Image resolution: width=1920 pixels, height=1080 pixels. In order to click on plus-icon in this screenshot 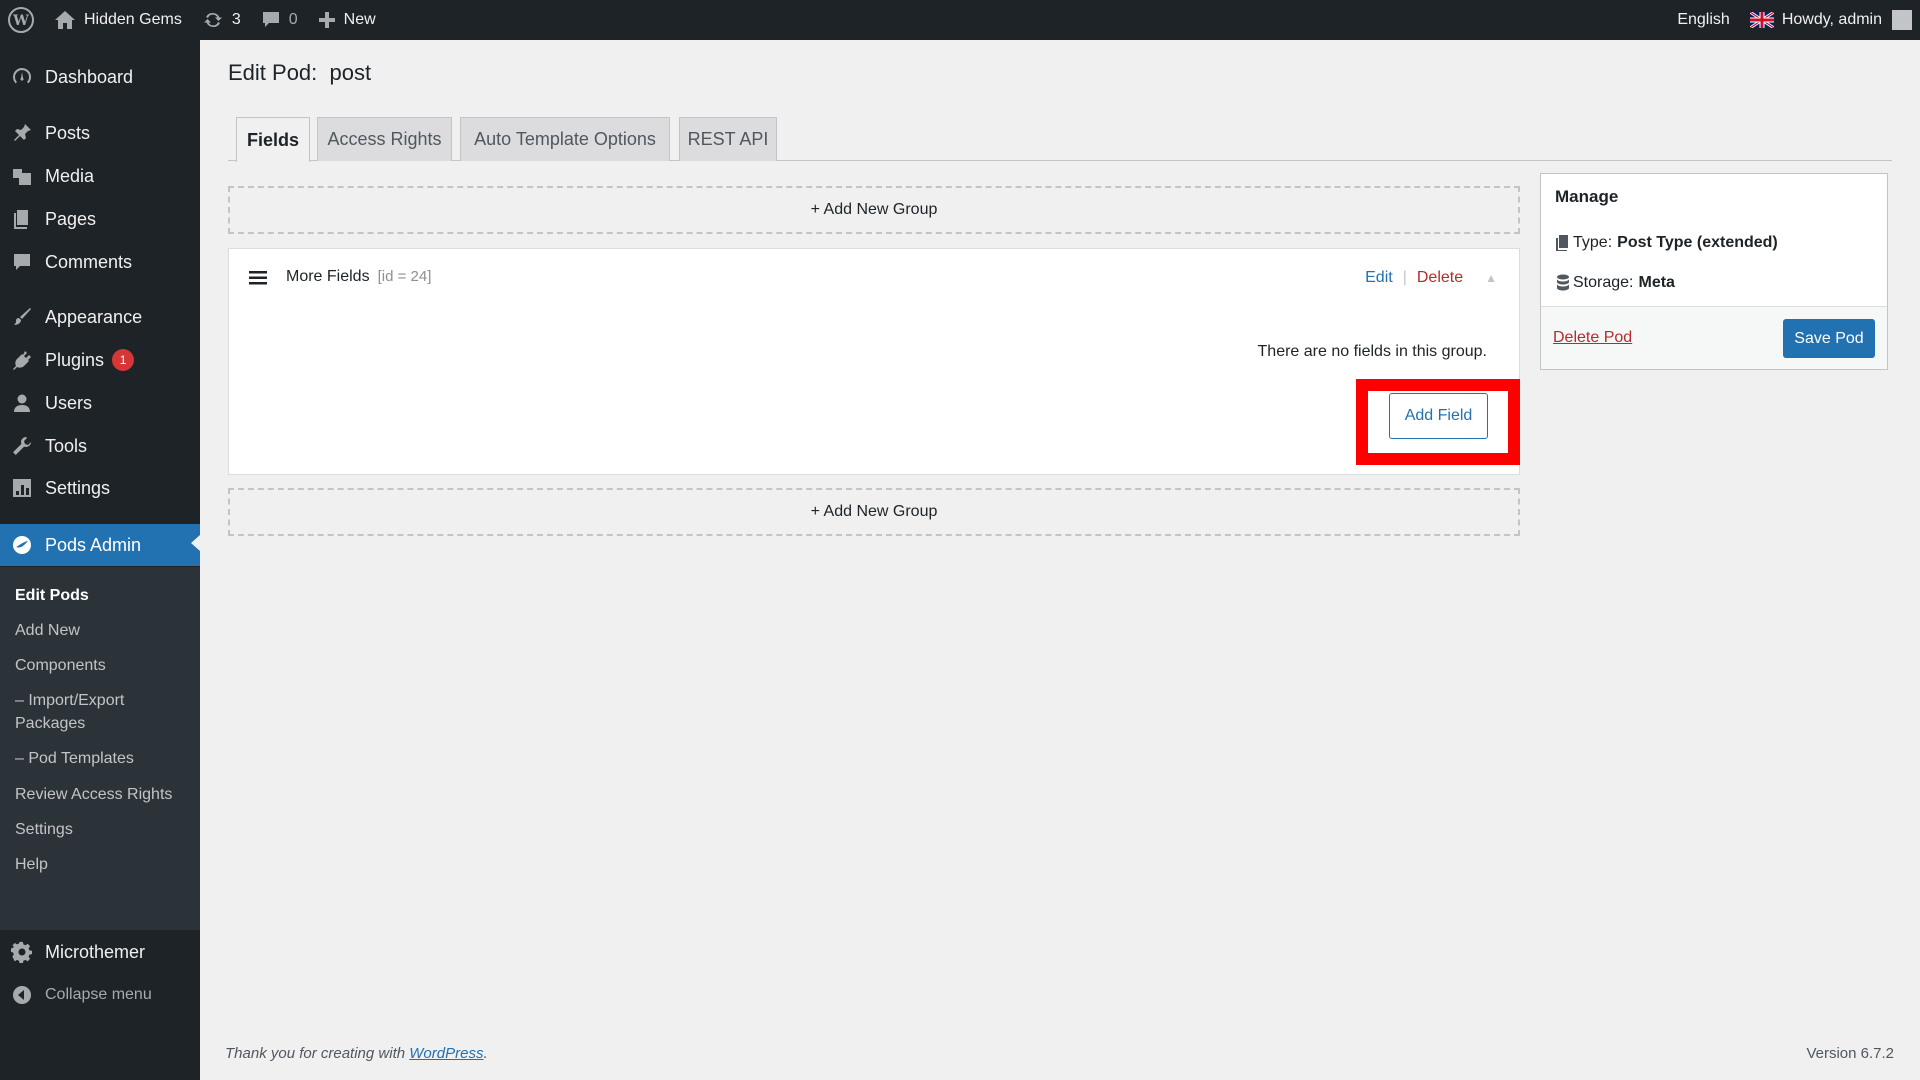, I will do `click(326, 20)`.